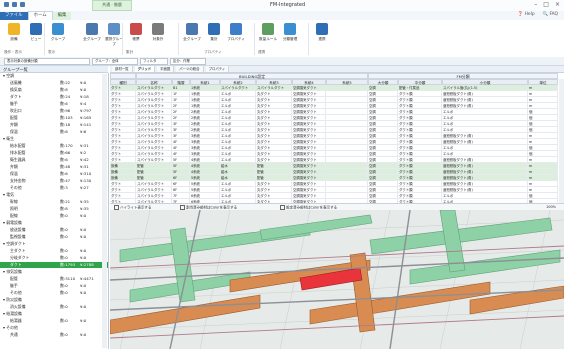 The image size is (564, 349). Describe the element at coordinates (54, 314) in the screenshot. I see `tree-category: ▾ 給湯設備` at that location.